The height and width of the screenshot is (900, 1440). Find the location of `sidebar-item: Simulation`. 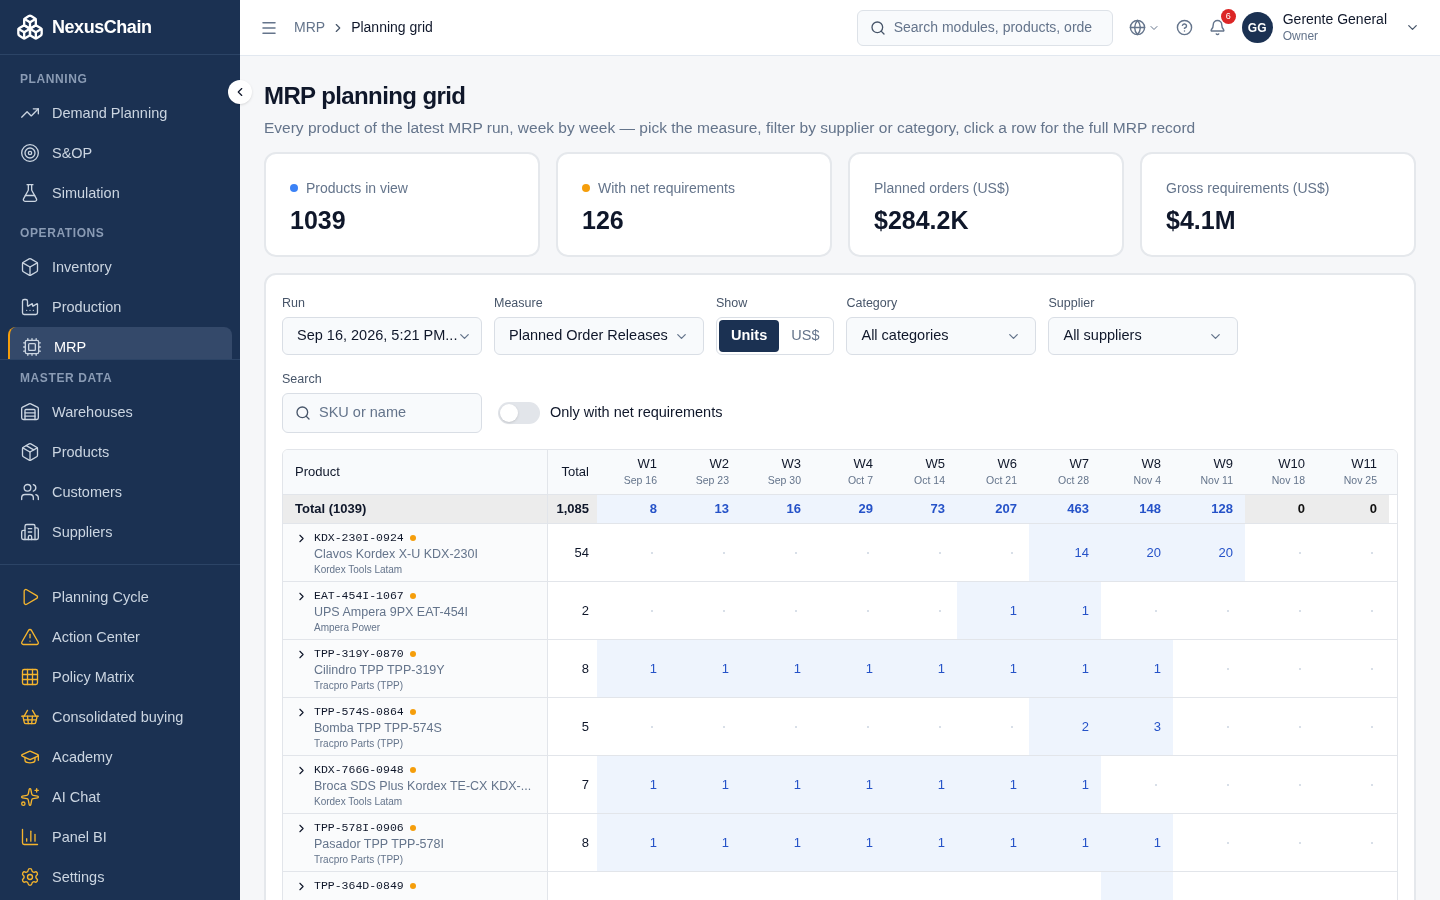

sidebar-item: Simulation is located at coordinates (120, 193).